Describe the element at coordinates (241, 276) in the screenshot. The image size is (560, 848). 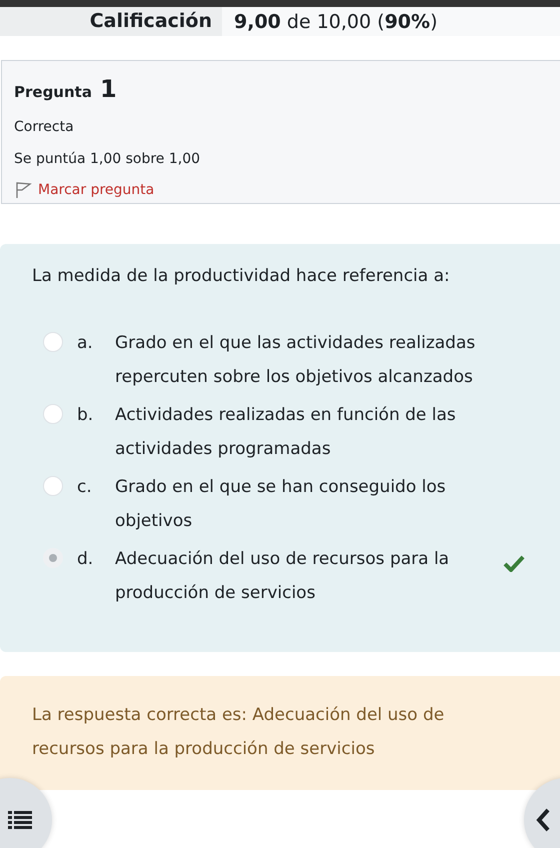
I see `question-text: La medida de la productividad hace referencia a:` at that location.